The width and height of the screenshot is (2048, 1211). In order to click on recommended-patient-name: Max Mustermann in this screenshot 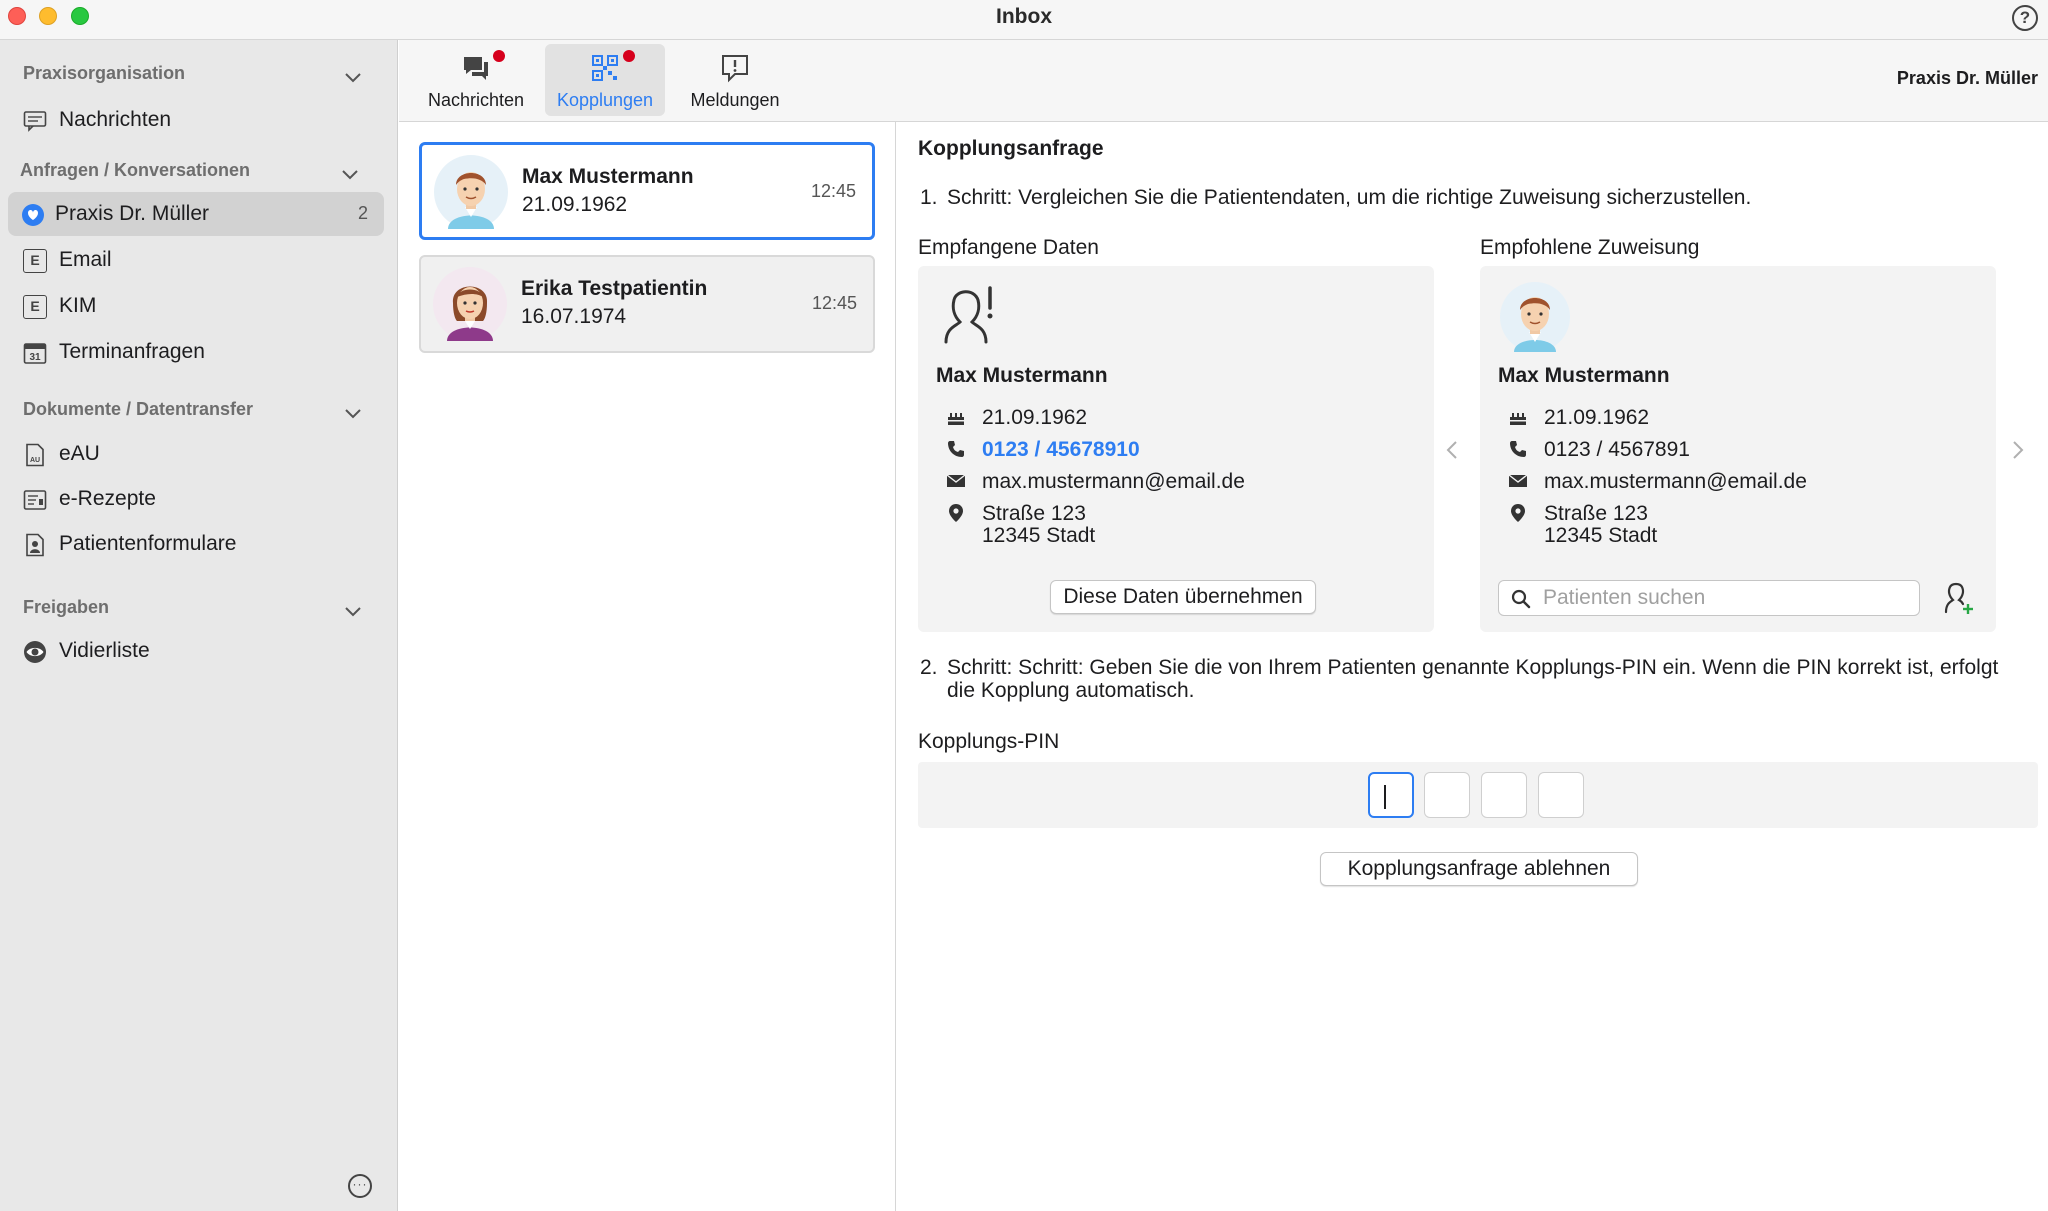, I will do `click(1584, 375)`.